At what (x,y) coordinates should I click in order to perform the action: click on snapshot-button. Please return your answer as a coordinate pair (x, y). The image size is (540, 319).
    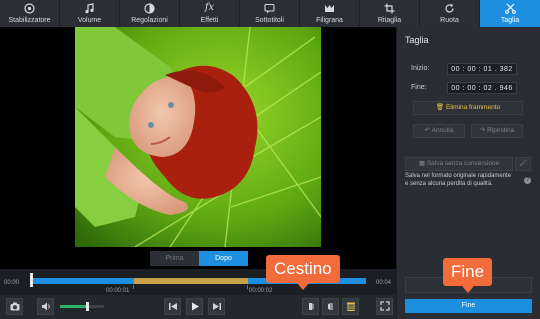
    Looking at the image, I should click on (14, 306).